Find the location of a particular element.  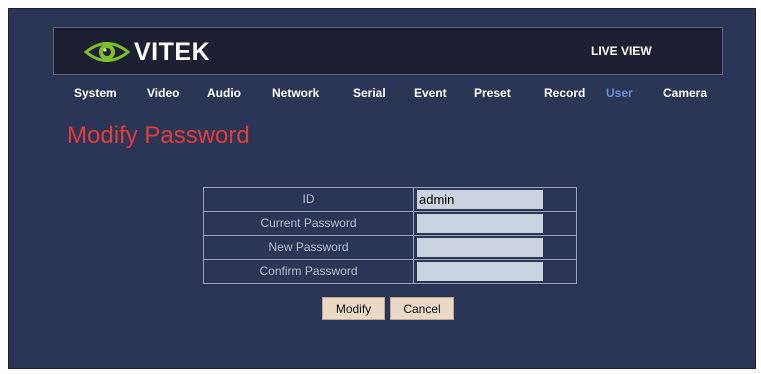

nav-item-audio: Audio is located at coordinates (224, 93).